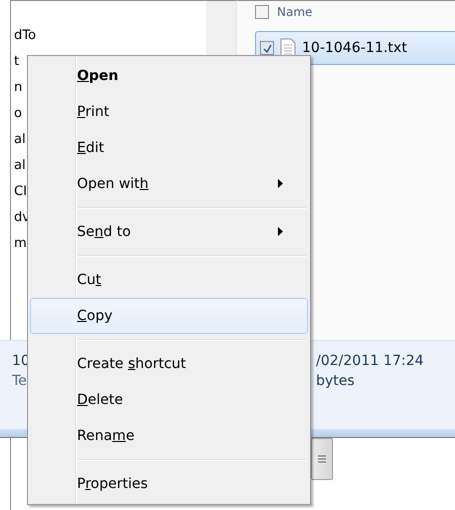 This screenshot has width=455, height=510. What do you see at coordinates (262, 12) in the screenshot?
I see `header-checkbox` at bounding box center [262, 12].